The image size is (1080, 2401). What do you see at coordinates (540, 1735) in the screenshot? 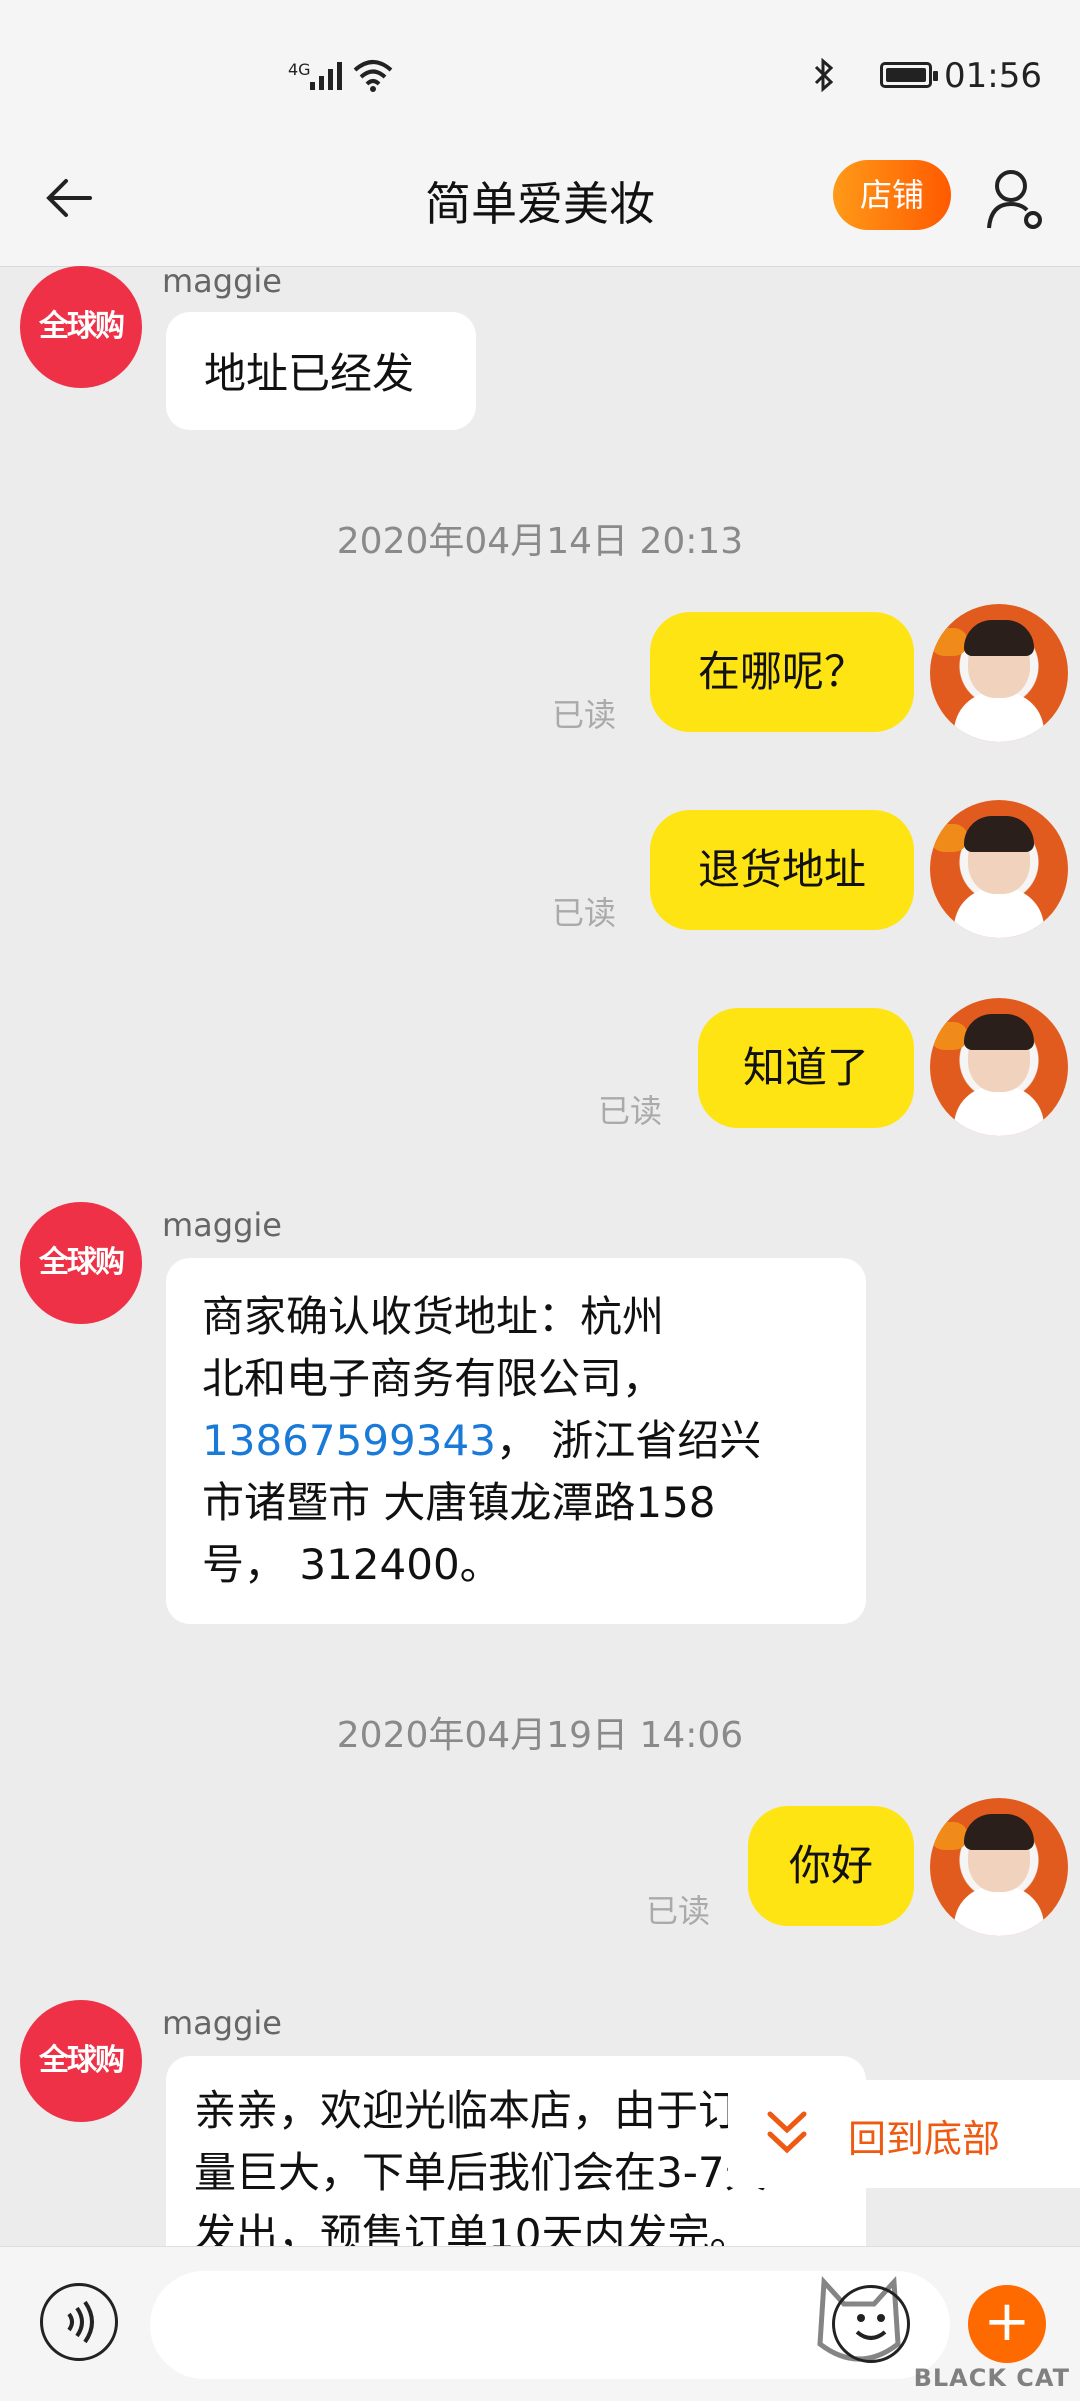
I see `timestamp-separator: 2020年04月19日 14:06` at bounding box center [540, 1735].